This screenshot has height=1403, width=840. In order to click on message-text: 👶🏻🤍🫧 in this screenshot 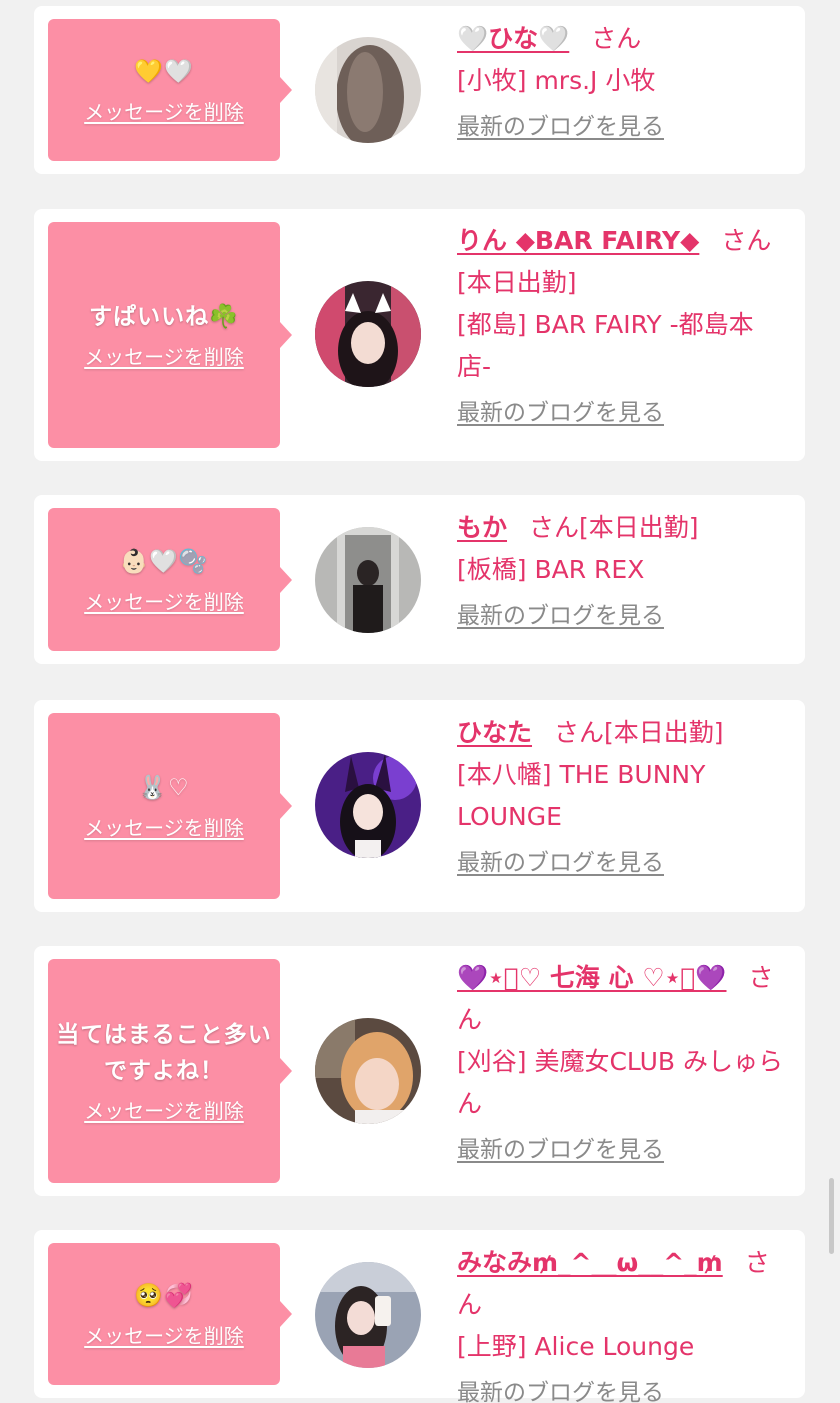, I will do `click(164, 561)`.